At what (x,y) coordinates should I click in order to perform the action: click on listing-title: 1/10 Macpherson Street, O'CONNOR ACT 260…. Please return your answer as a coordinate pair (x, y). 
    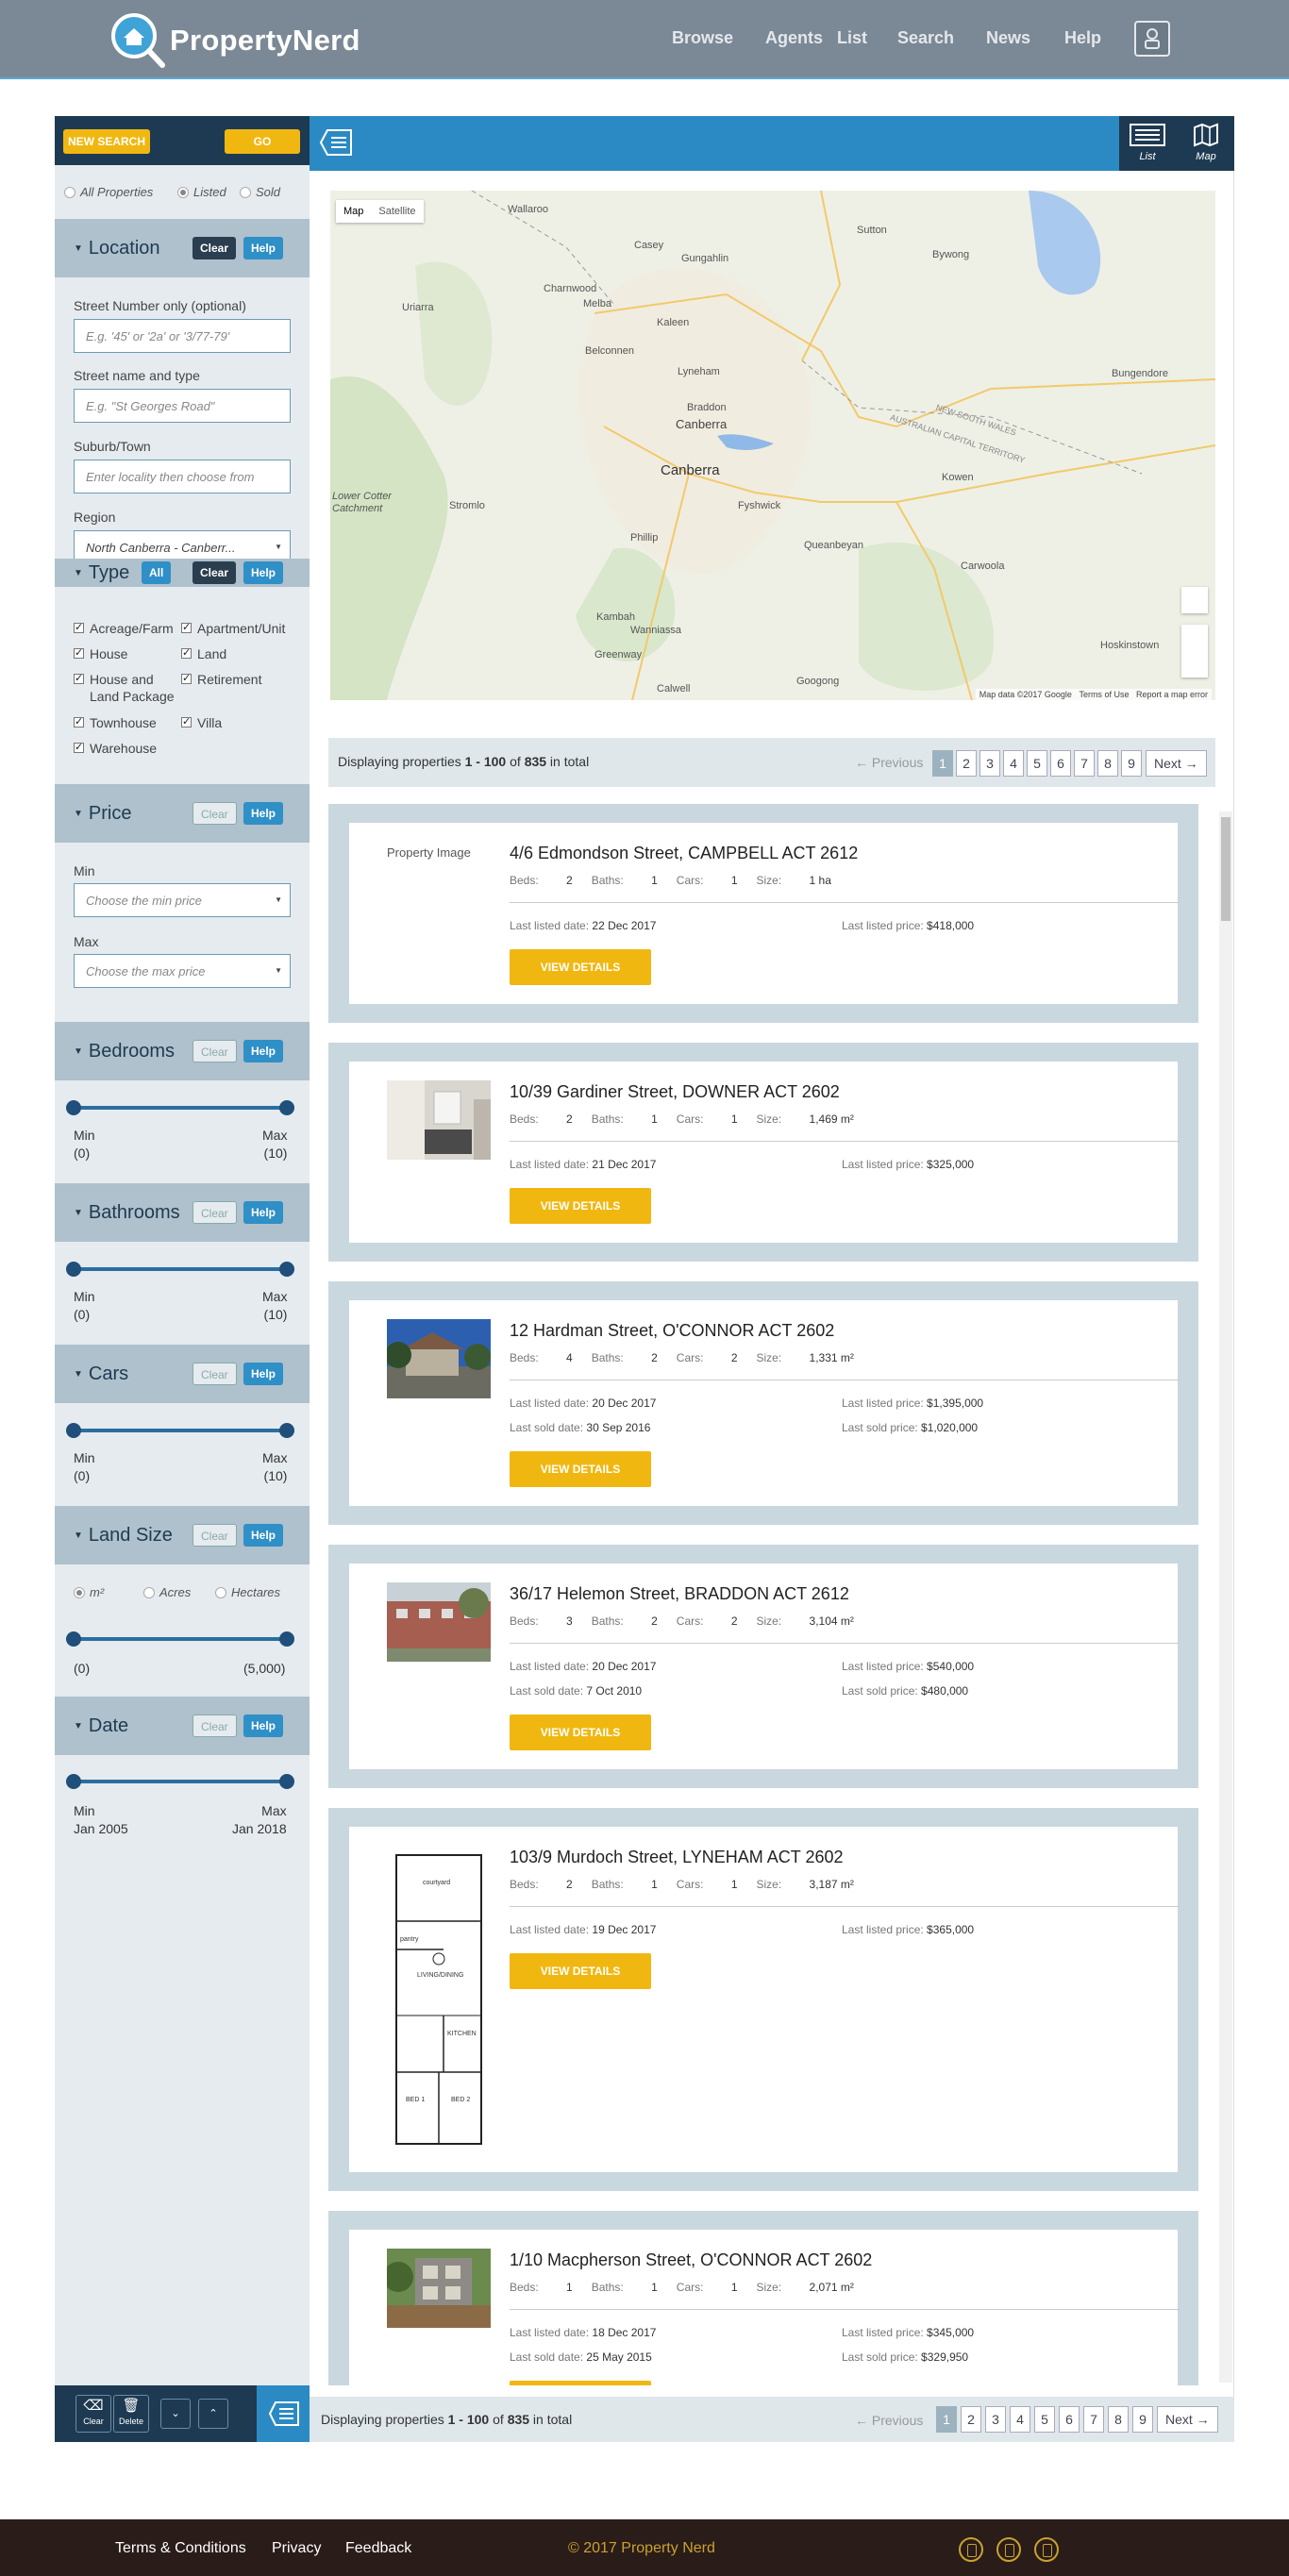
    Looking at the image, I should click on (691, 2260).